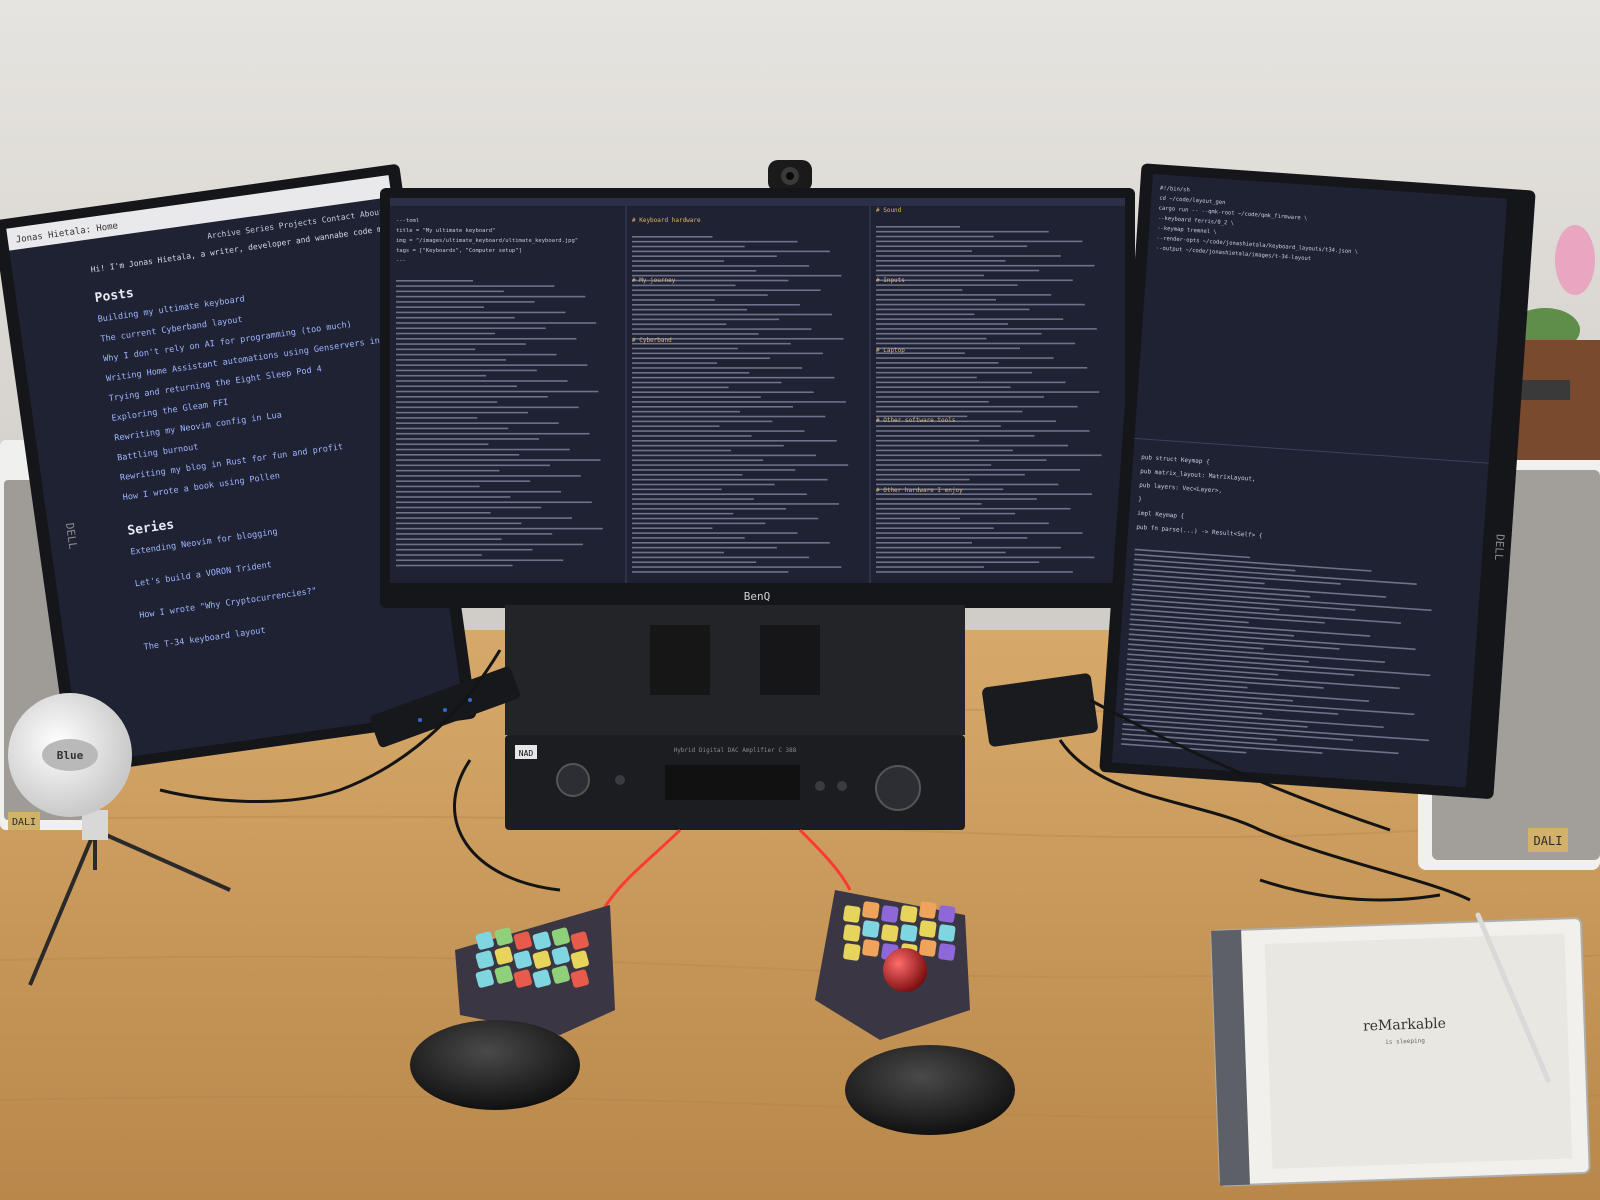 The height and width of the screenshot is (1200, 1600). What do you see at coordinates (666, 220) in the screenshot?
I see `editor-heading: # Keyboard hardware` at bounding box center [666, 220].